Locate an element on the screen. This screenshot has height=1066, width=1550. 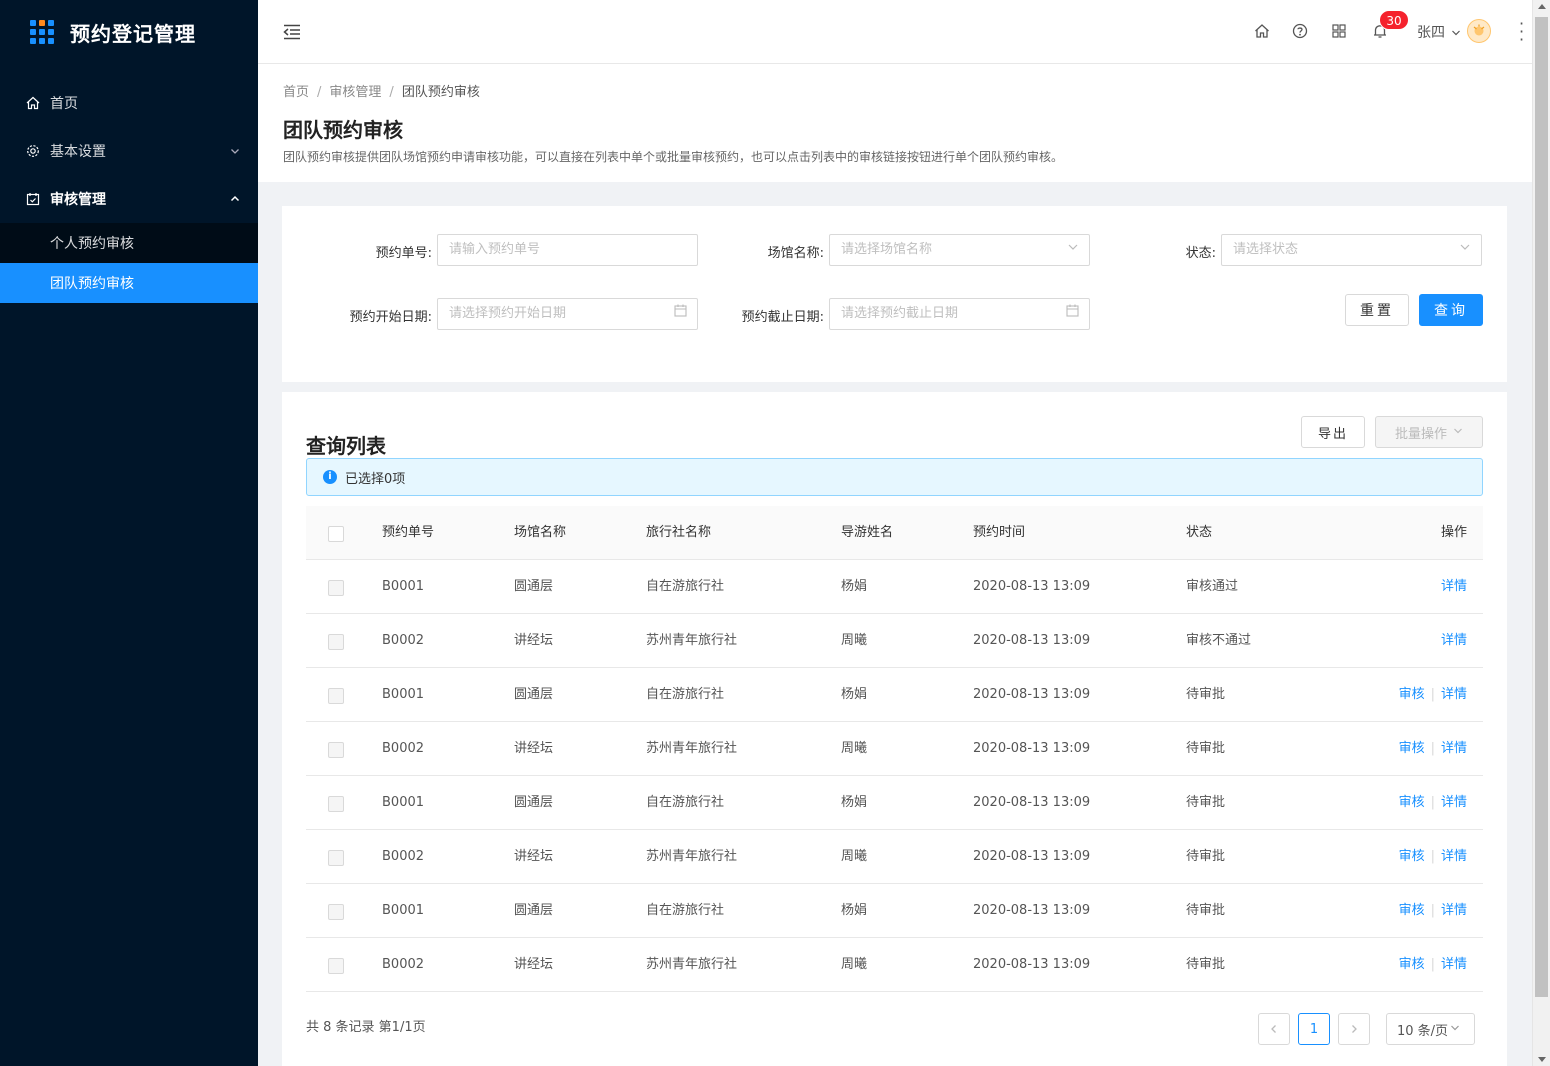
column-header: 场馆名称 is located at coordinates (540, 532).